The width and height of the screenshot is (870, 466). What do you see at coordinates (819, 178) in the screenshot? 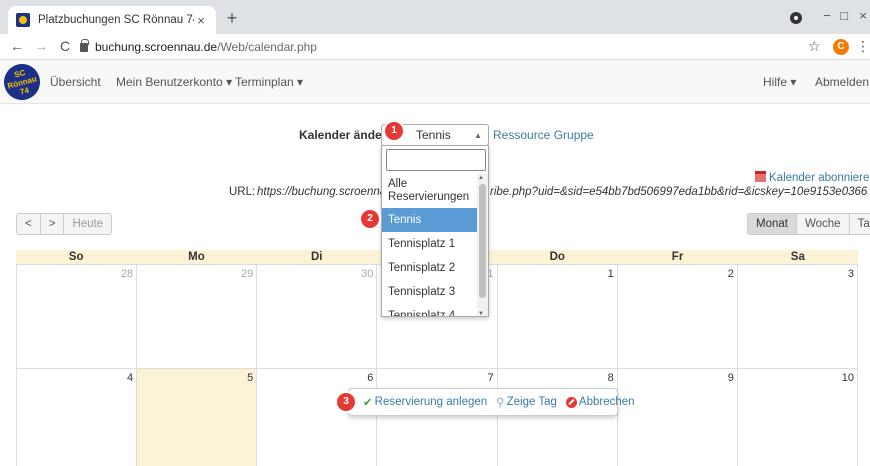
I see `subscribe-calendar-label: Kalender abonnieren` at bounding box center [819, 178].